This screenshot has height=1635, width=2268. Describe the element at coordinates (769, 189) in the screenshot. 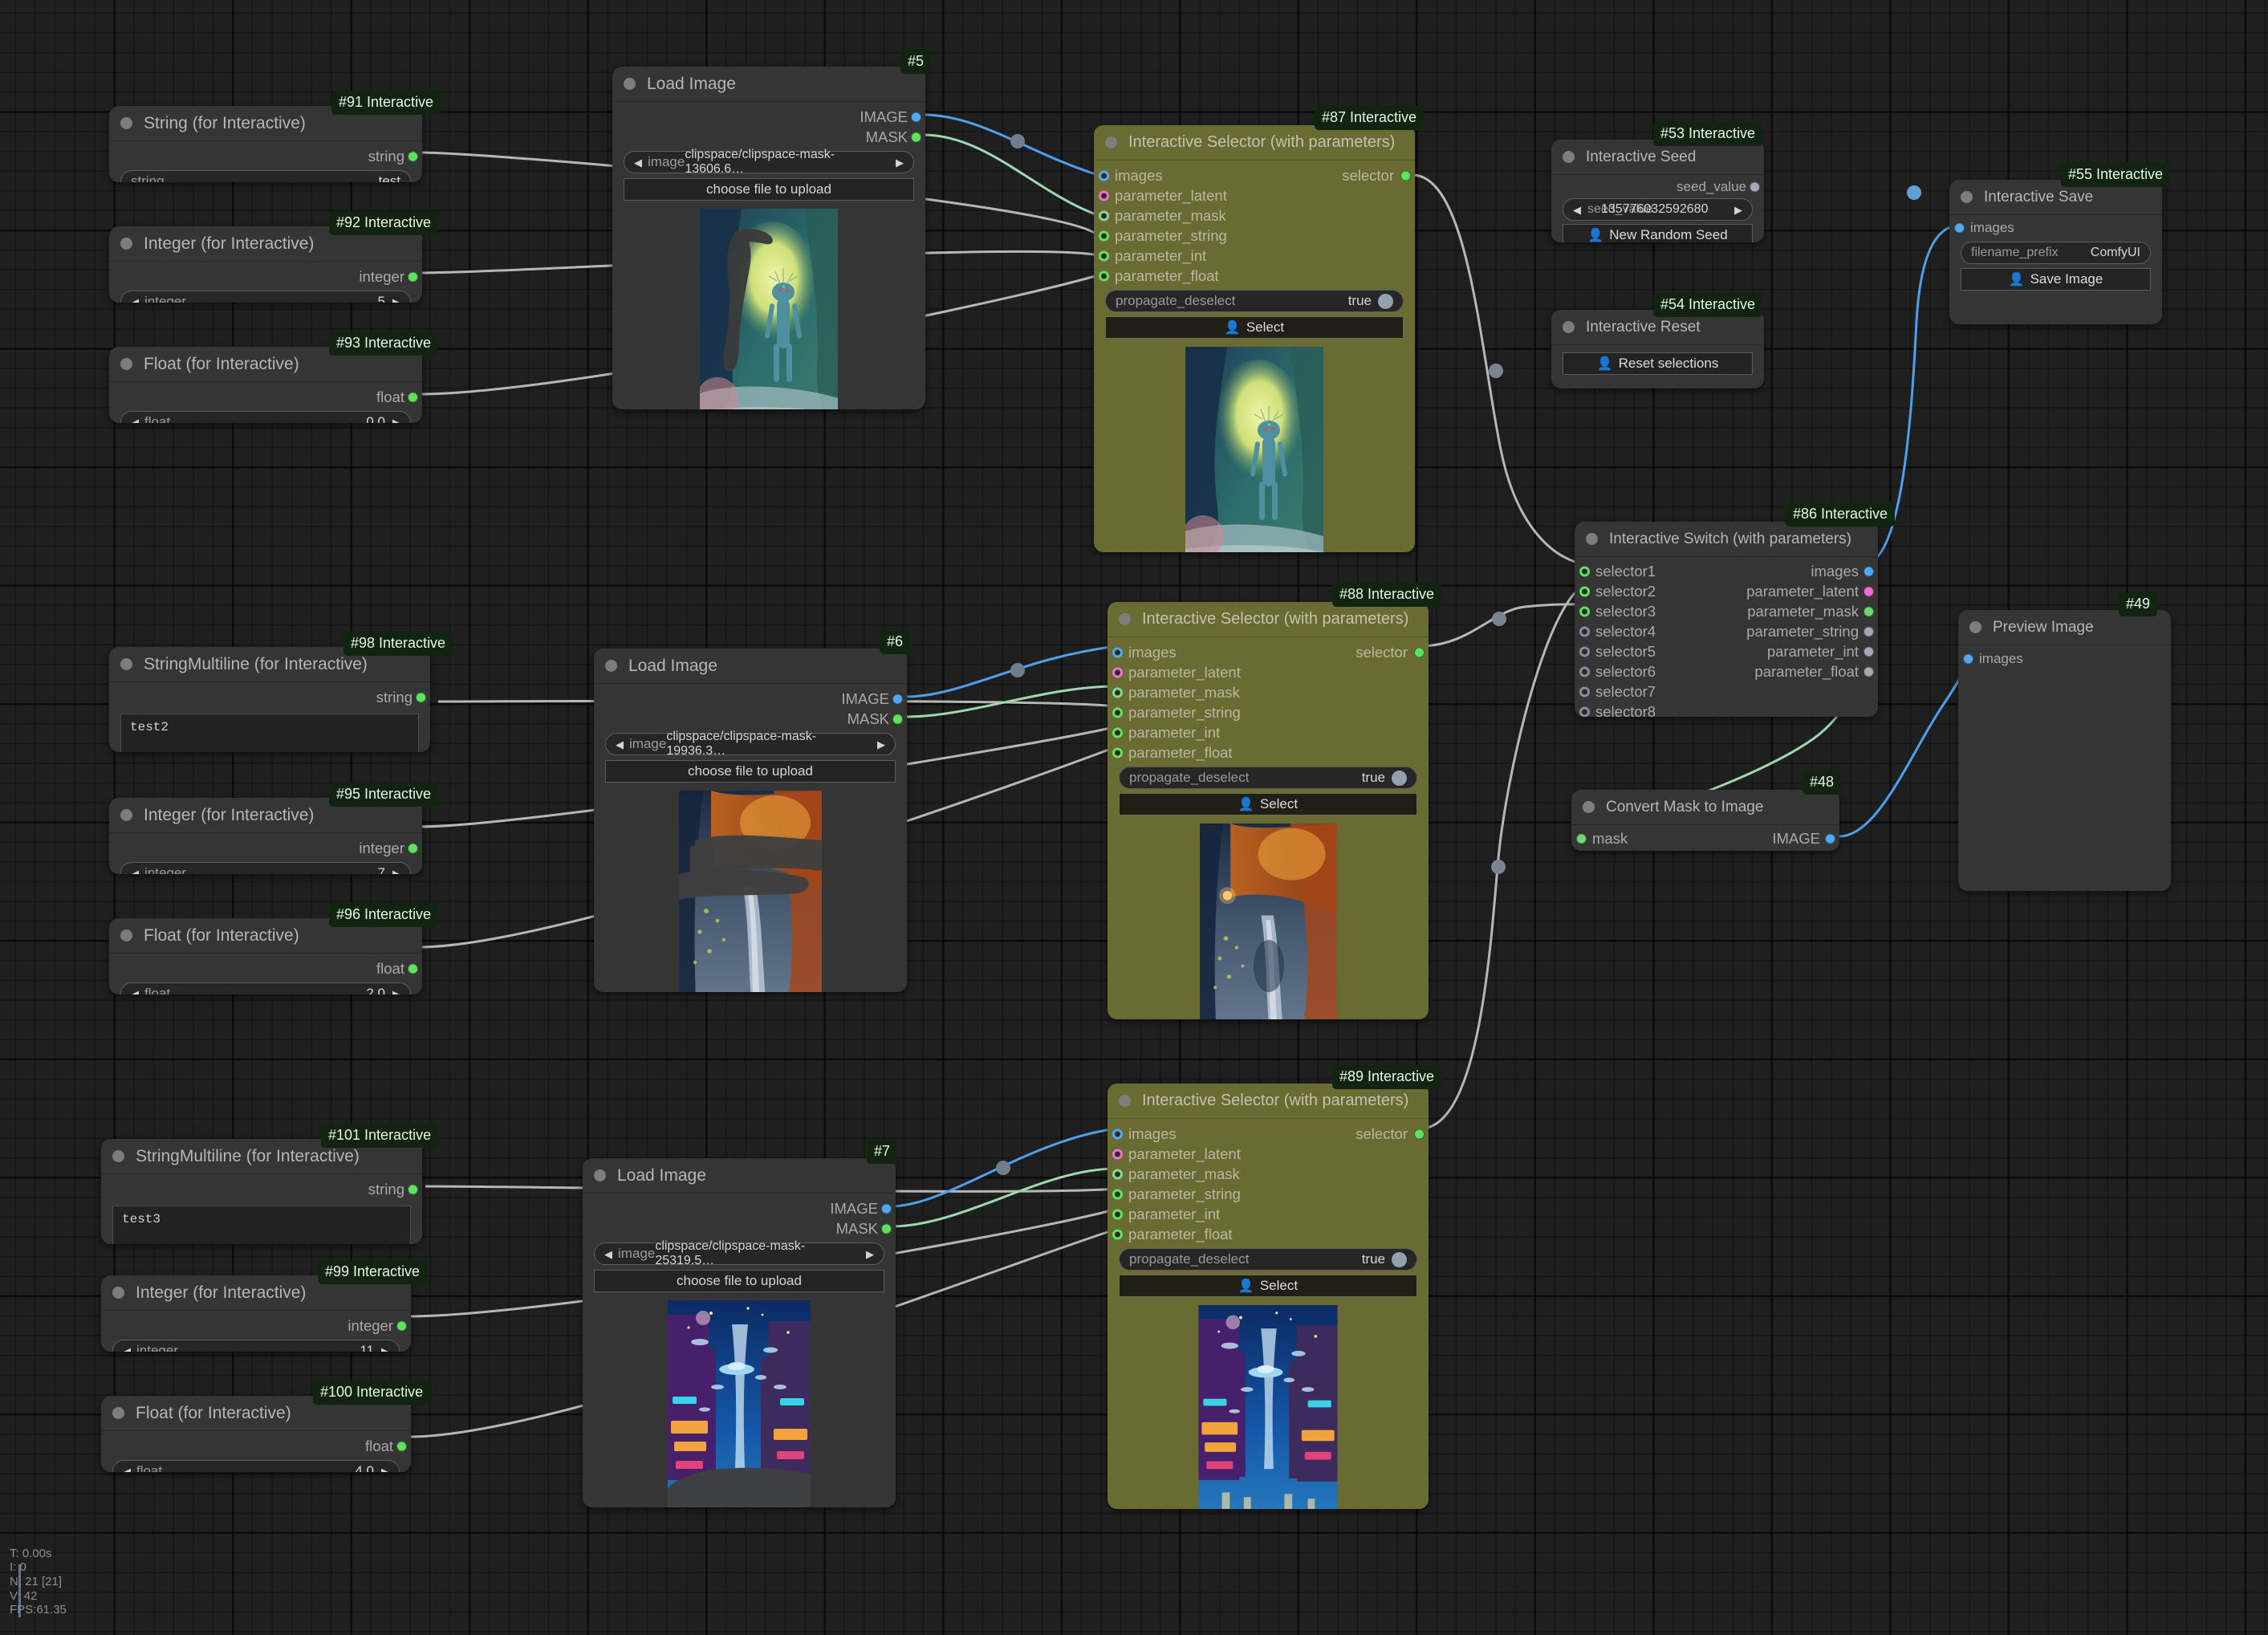

I see `choose-file-button: choose file to upload` at that location.